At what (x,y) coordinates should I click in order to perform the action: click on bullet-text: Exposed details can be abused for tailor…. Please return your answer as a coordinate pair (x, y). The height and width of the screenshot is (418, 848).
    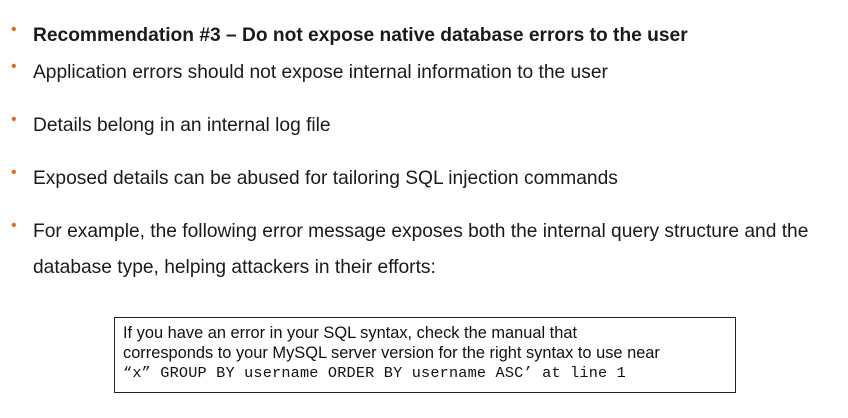
    Looking at the image, I should click on (325, 178).